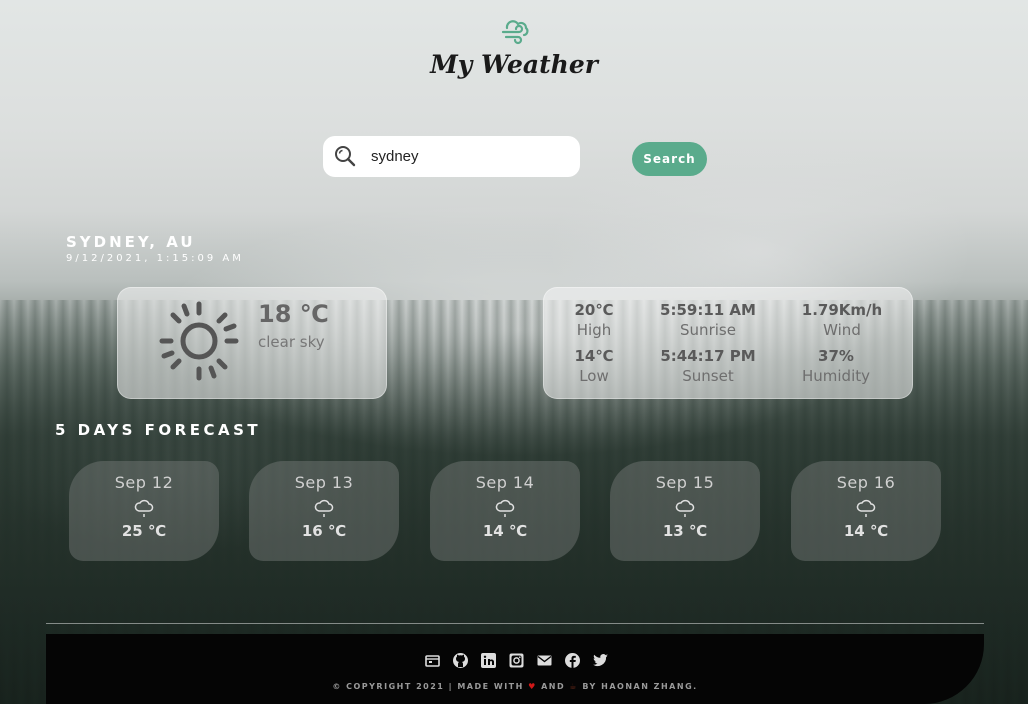 The height and width of the screenshot is (704, 1028). I want to click on forecast-date: Sep 16, so click(866, 482).